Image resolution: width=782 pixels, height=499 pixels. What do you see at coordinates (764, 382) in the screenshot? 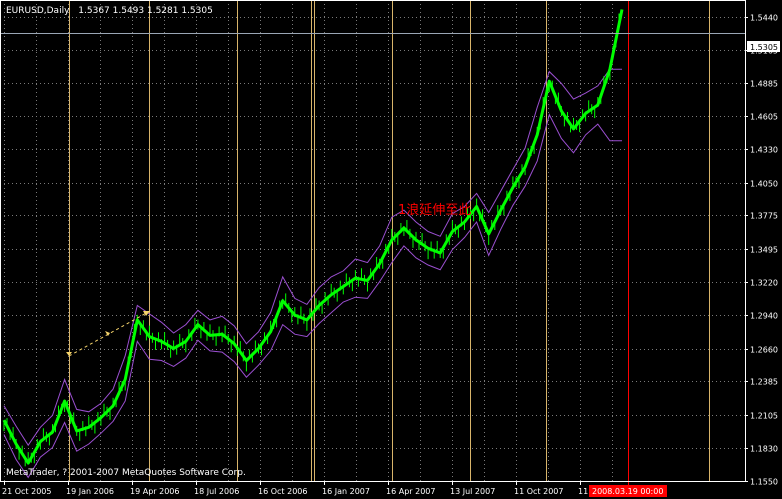
I see `price-tick-label: 1.2385` at bounding box center [764, 382].